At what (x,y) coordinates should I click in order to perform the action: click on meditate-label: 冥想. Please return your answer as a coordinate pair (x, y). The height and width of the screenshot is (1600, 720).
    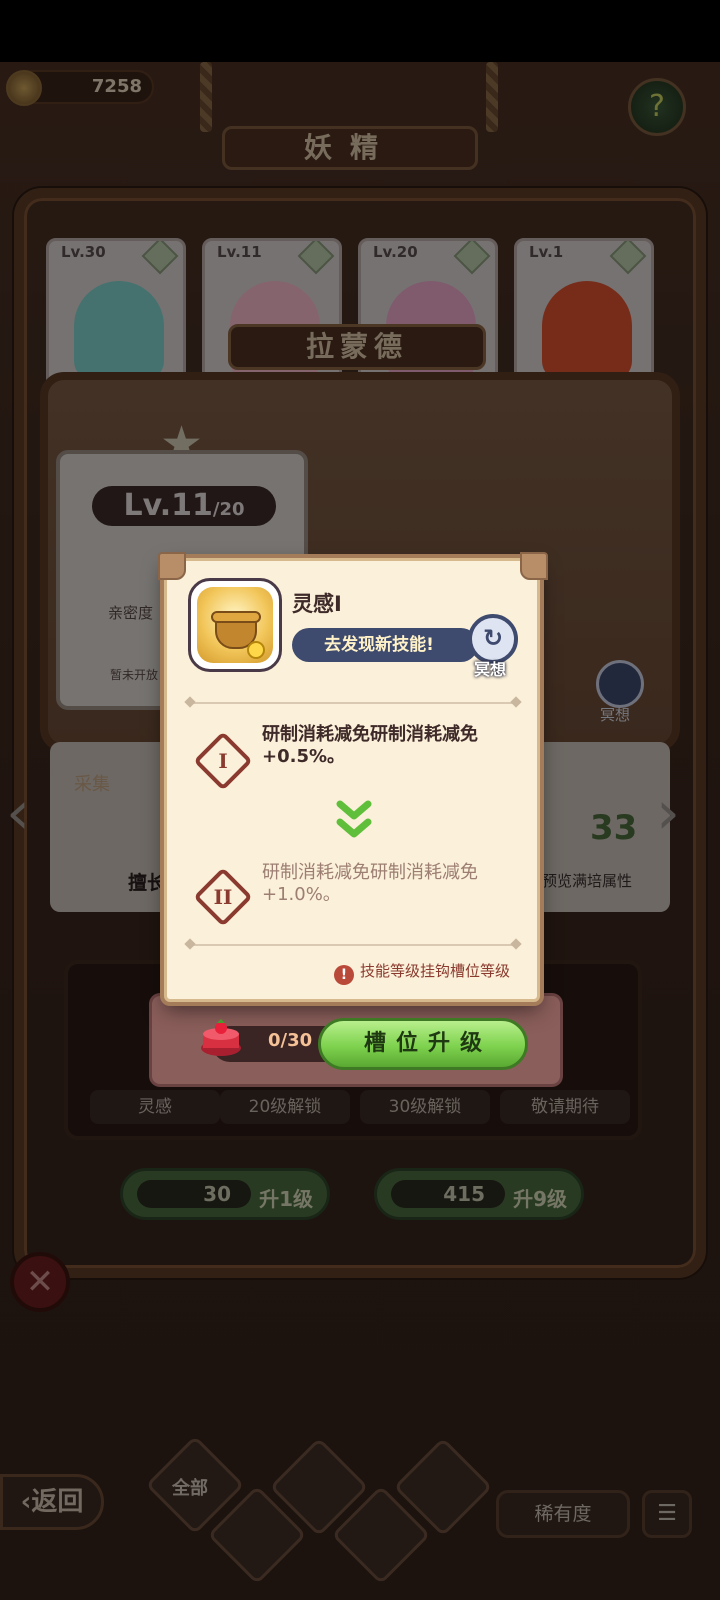
    Looking at the image, I should click on (490, 669).